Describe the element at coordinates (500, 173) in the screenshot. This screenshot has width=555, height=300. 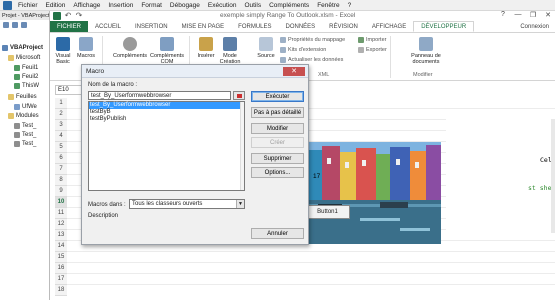
I see `code-window: Cel, AddR st sheet te` at that location.